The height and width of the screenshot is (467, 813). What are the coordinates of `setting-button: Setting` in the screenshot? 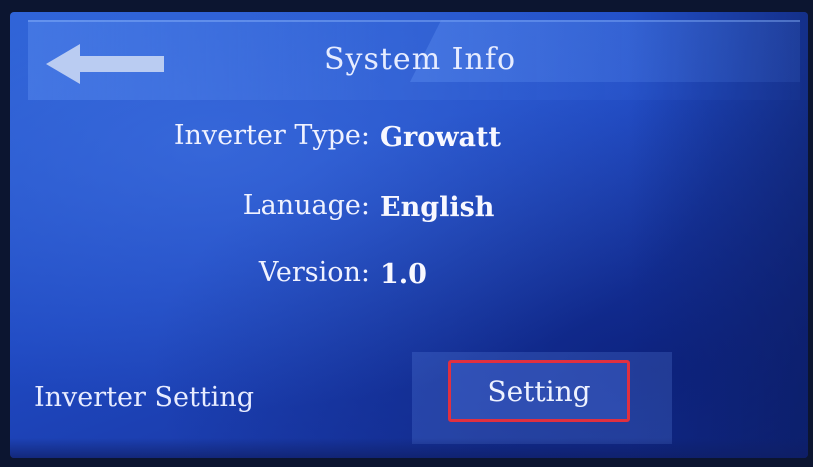 It's located at (539, 391).